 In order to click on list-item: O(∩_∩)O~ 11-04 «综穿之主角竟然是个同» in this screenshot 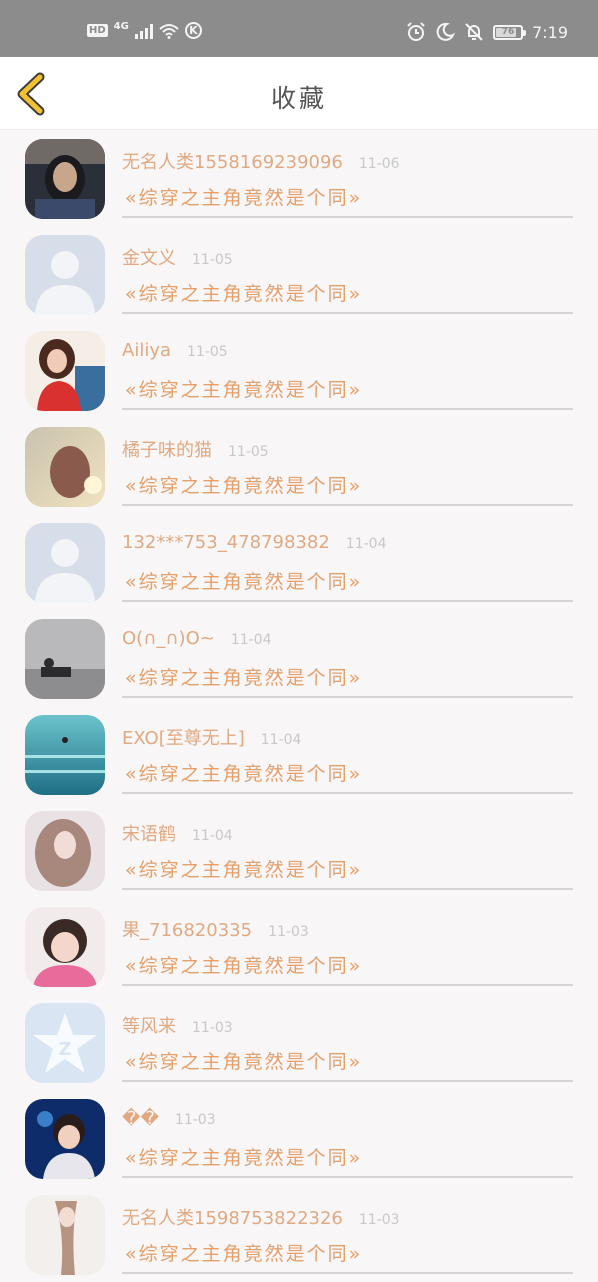, I will do `click(299, 658)`.